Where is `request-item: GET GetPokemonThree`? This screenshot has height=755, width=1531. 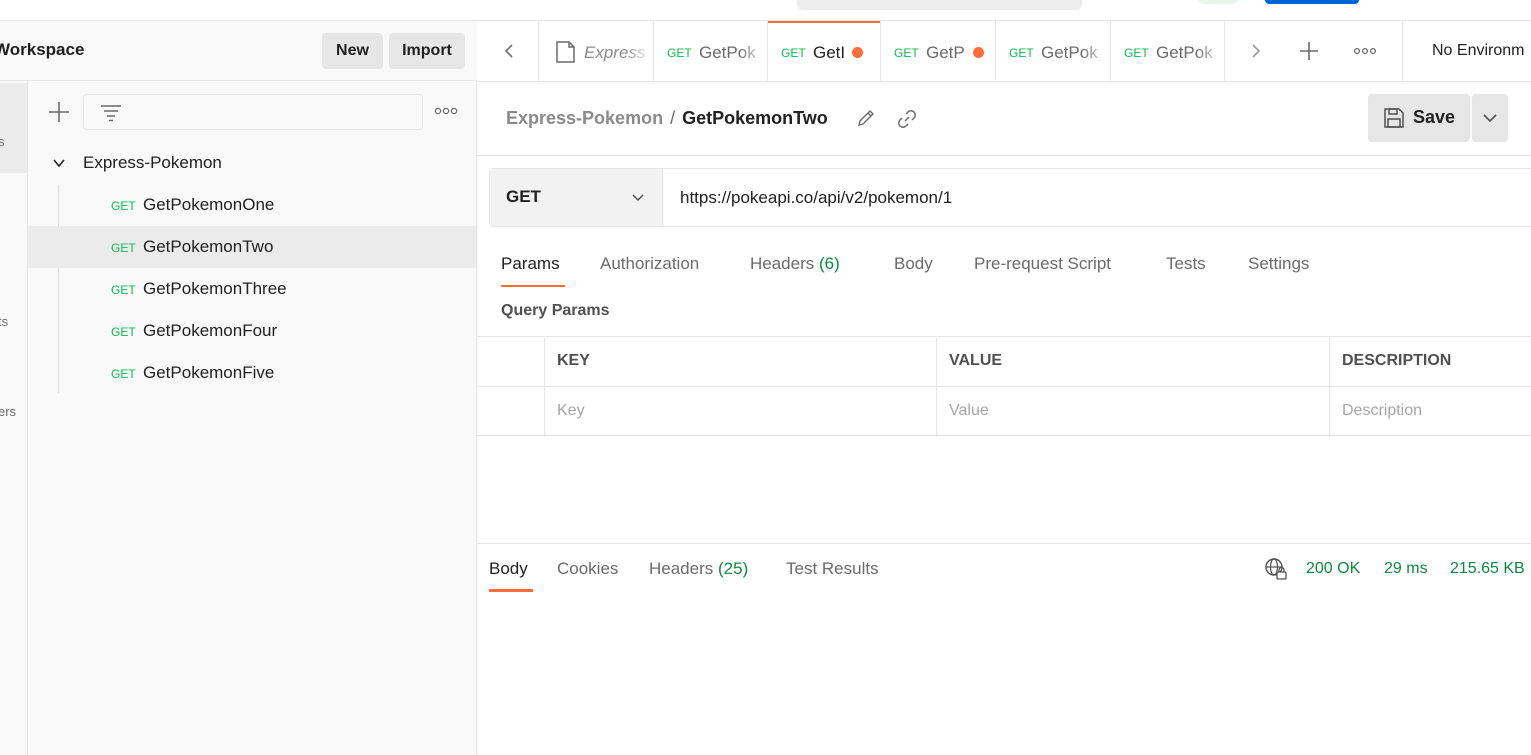 request-item: GET GetPokemonThree is located at coordinates (252, 289).